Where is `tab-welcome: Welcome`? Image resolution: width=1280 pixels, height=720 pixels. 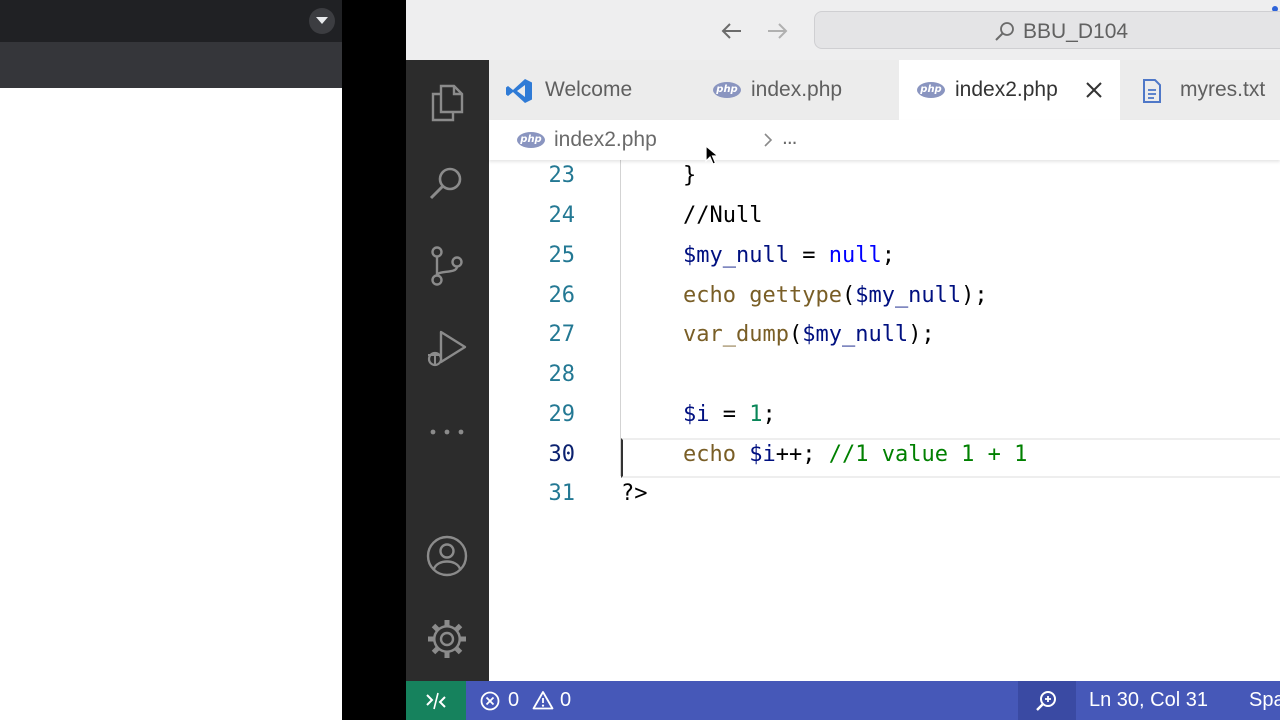
tab-welcome: Welcome is located at coordinates (590, 90).